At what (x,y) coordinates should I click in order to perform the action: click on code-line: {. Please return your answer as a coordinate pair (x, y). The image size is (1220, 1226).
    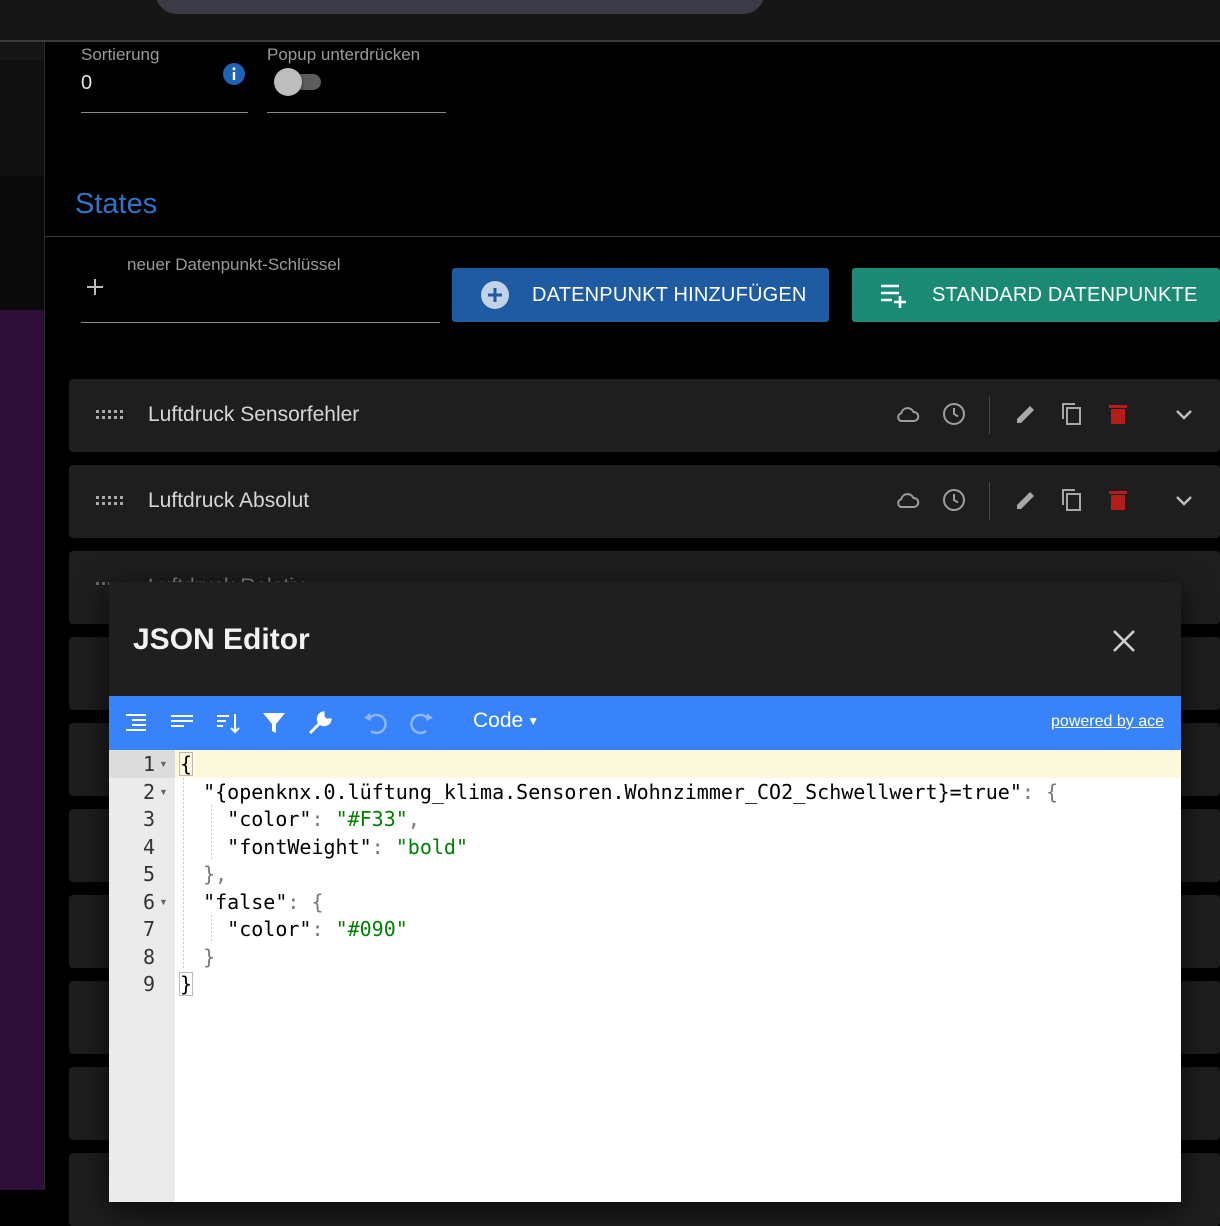
    Looking at the image, I should click on (186, 764).